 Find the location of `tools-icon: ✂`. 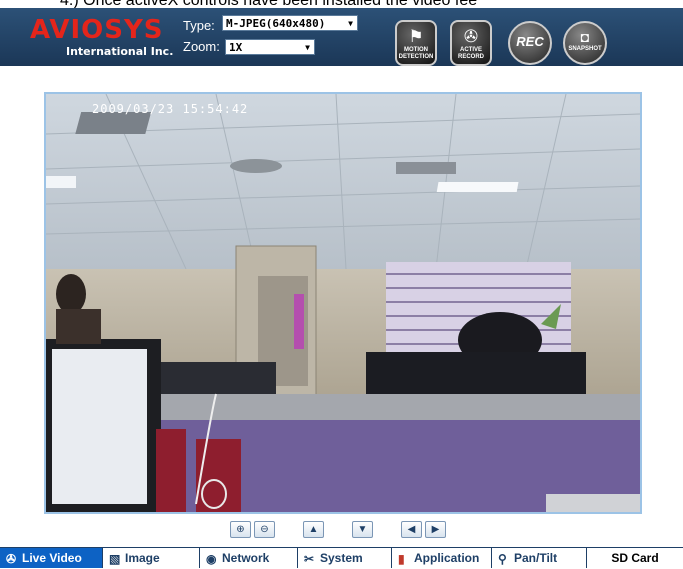

tools-icon: ✂ is located at coordinates (309, 559).